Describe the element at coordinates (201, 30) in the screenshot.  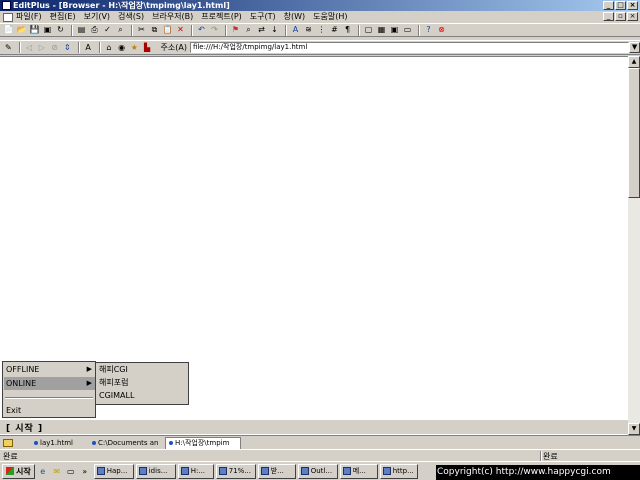
I see `undo-icon: ↶` at that location.